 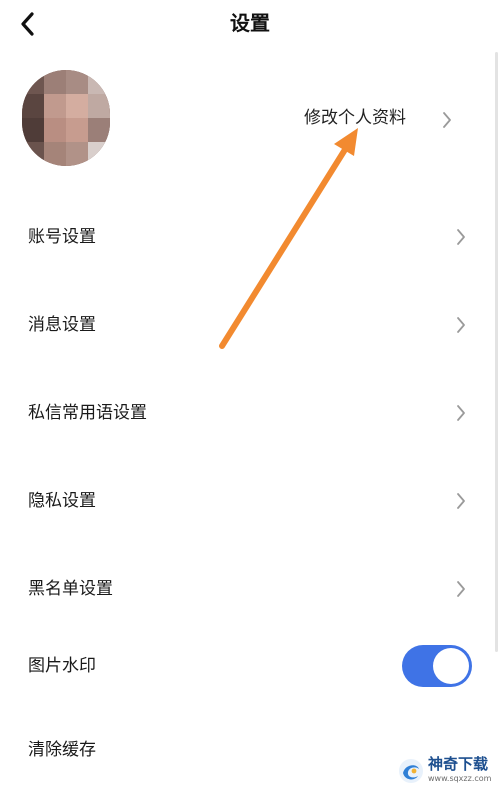 What do you see at coordinates (66, 118) in the screenshot?
I see `avatar` at bounding box center [66, 118].